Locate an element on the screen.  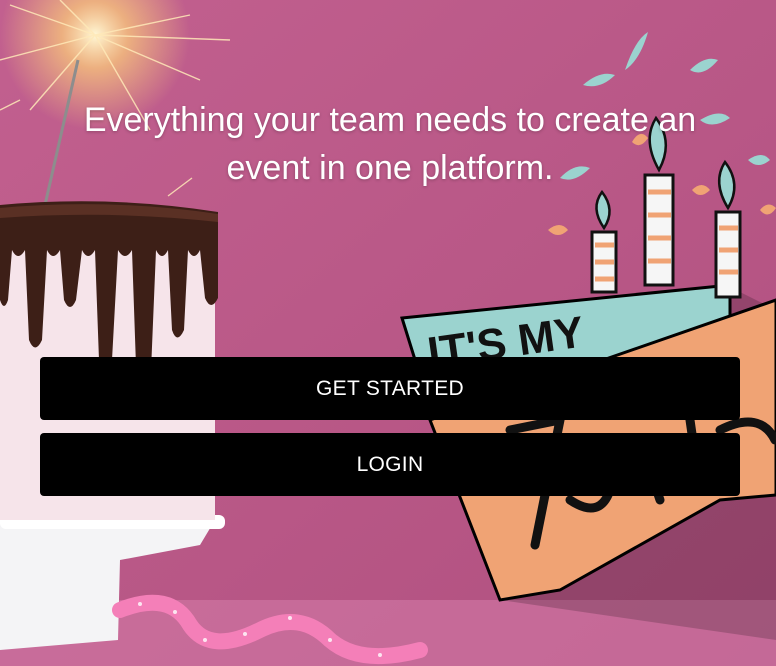
hero-headline-line-2: event in one platform. is located at coordinates (390, 168).